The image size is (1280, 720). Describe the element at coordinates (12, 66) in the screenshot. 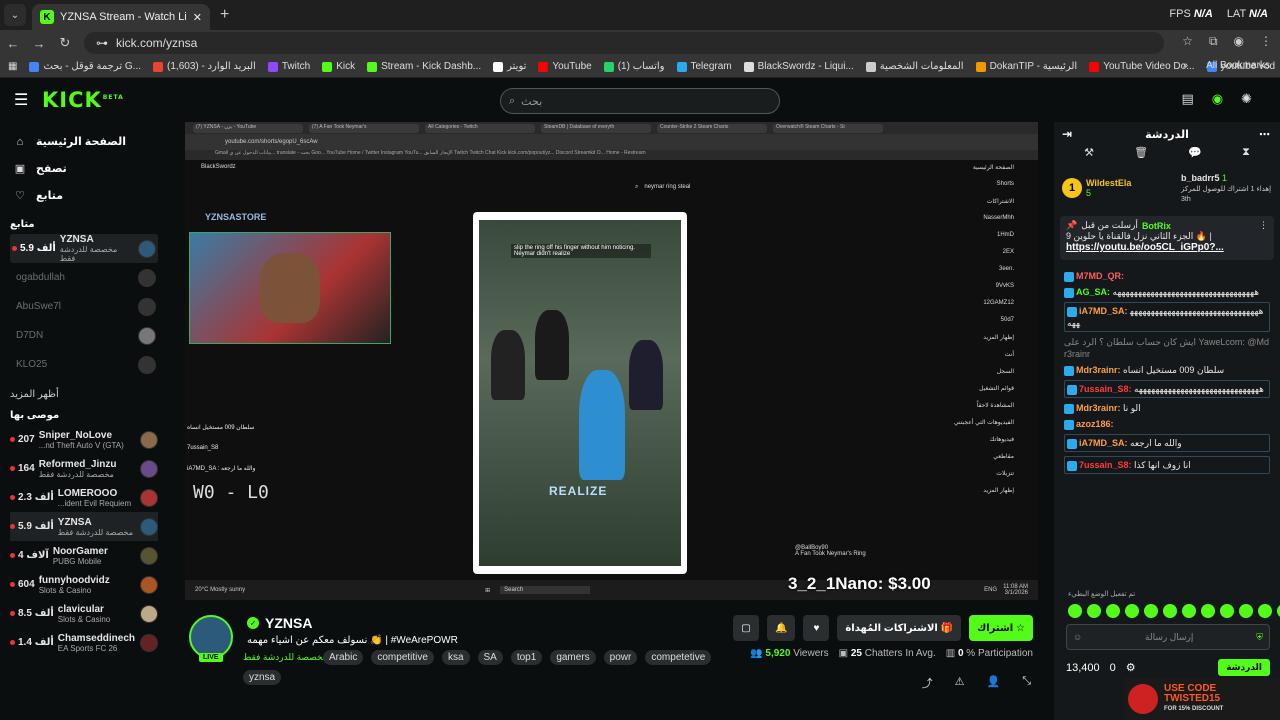

I see `apps-grid-icon: ▦` at that location.